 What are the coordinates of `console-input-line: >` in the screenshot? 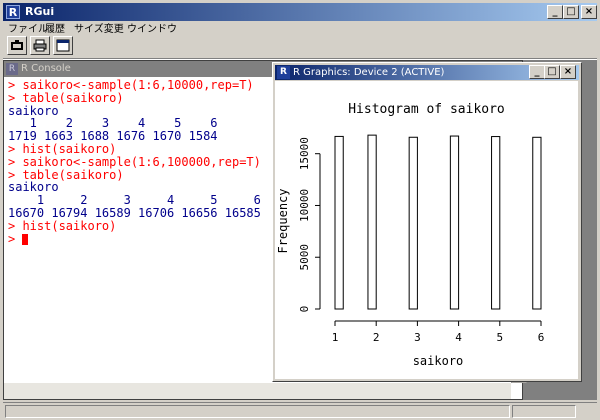 It's located at (15, 238).